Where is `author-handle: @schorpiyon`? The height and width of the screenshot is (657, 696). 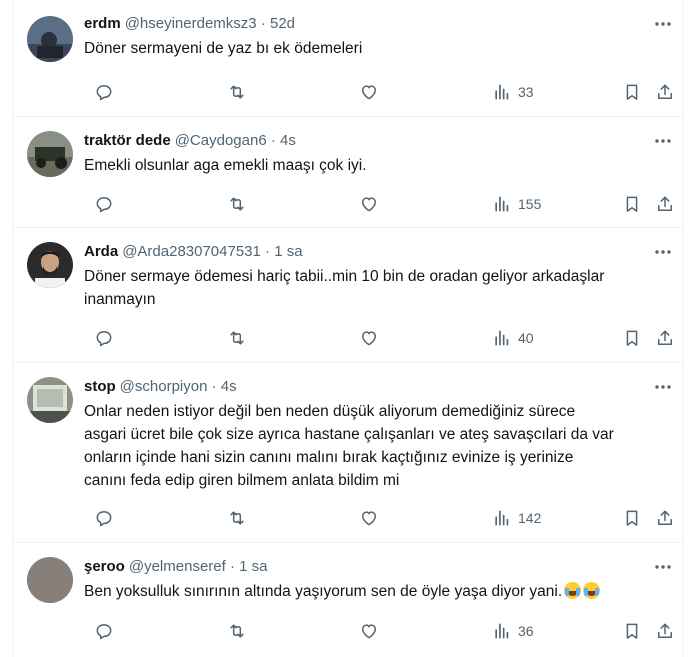 author-handle: @schorpiyon is located at coordinates (164, 386).